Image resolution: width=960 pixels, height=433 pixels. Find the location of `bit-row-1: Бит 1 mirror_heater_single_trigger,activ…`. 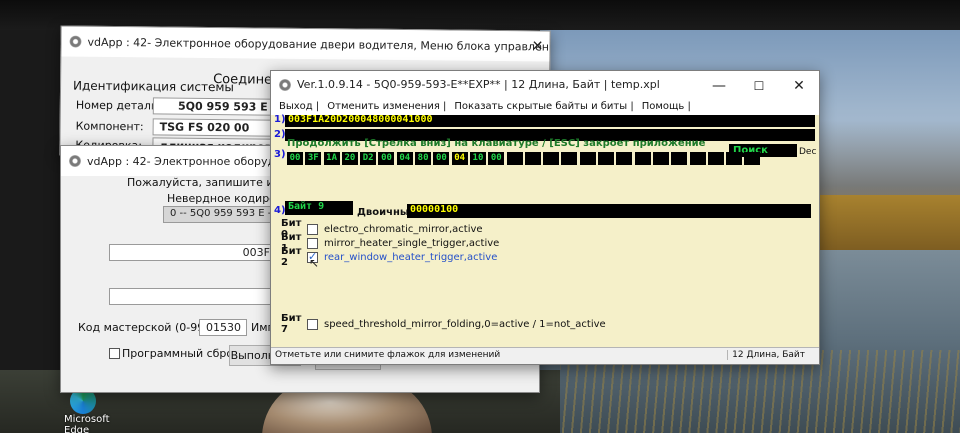

bit-row-1: Бит 1 mirror_heater_single_trigger,activ… is located at coordinates (390, 243).